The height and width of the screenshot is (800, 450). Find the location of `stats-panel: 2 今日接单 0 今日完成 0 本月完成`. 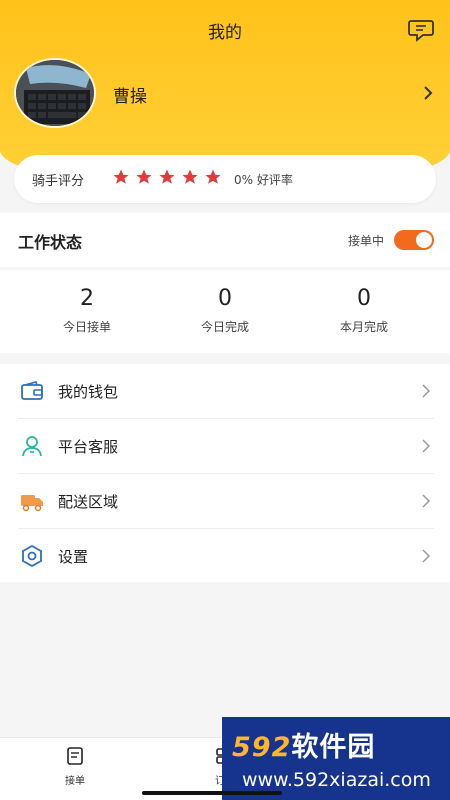

stats-panel: 2 今日接单 0 今日完成 0 本月完成 is located at coordinates (225, 311).